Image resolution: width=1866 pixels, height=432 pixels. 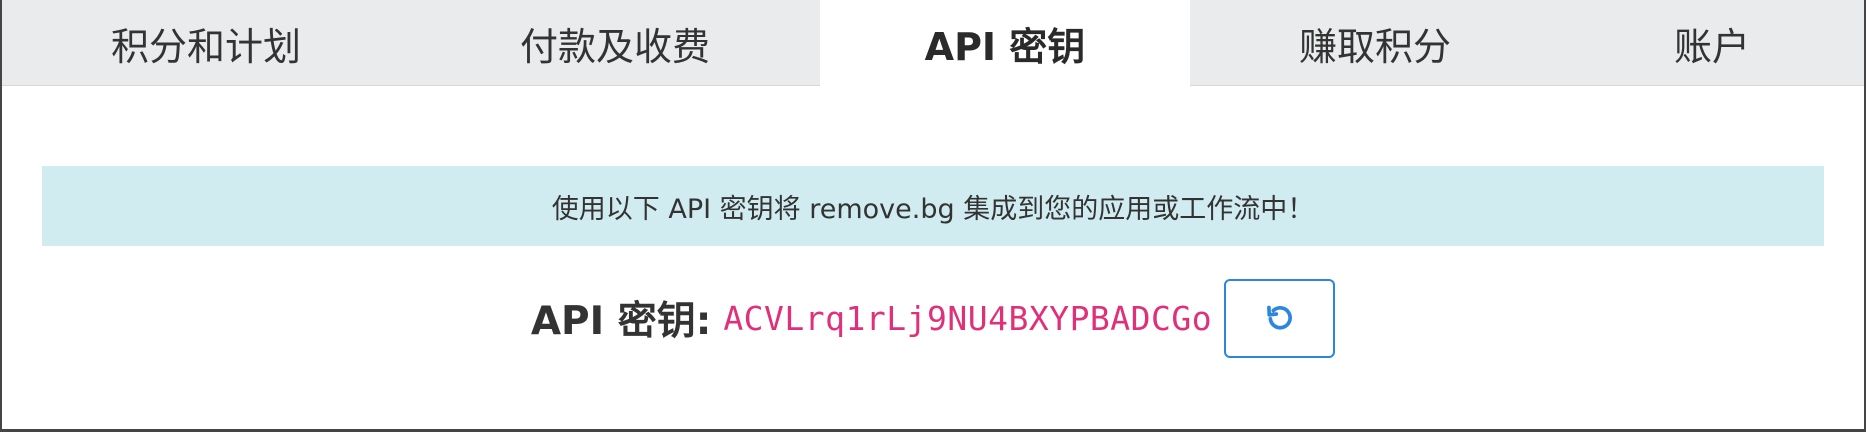 I want to click on tab-credits-and-plans: 积分和计划, so click(x=206, y=43).